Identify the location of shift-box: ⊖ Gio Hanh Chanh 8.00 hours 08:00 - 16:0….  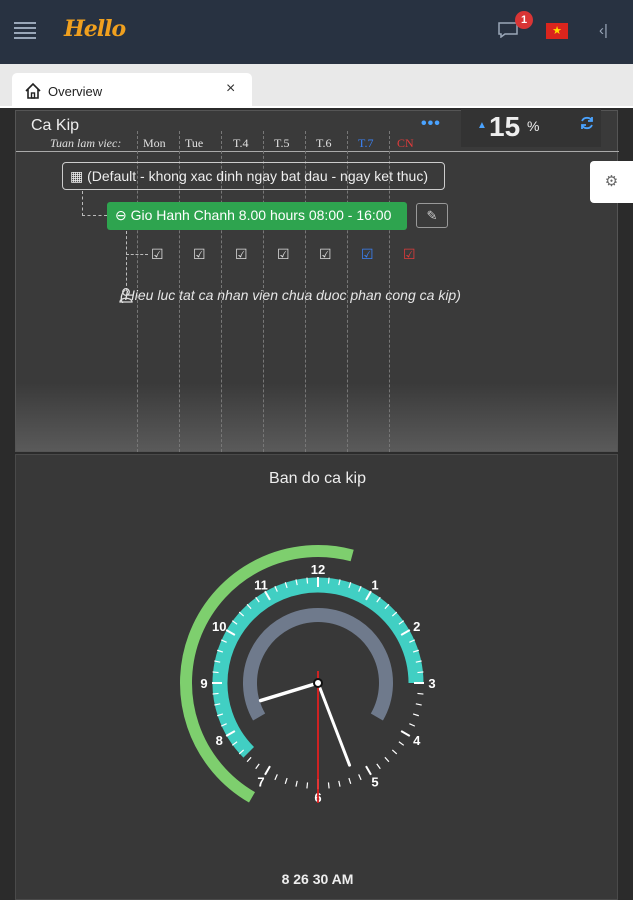
(257, 216).